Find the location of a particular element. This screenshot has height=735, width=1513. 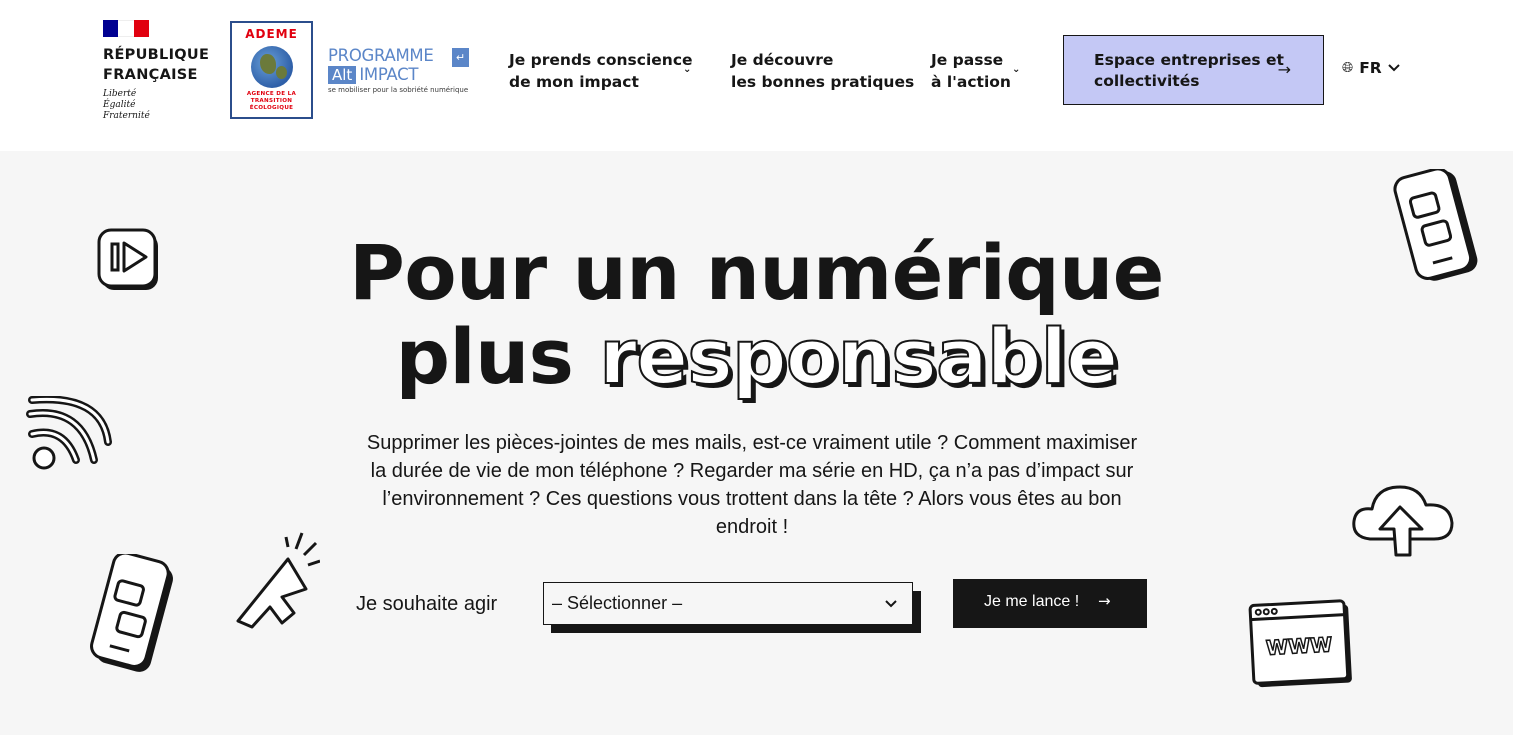

nav-item-prendre-conscience: Je prends conscience de mon impact ⌄ is located at coordinates (601, 71).